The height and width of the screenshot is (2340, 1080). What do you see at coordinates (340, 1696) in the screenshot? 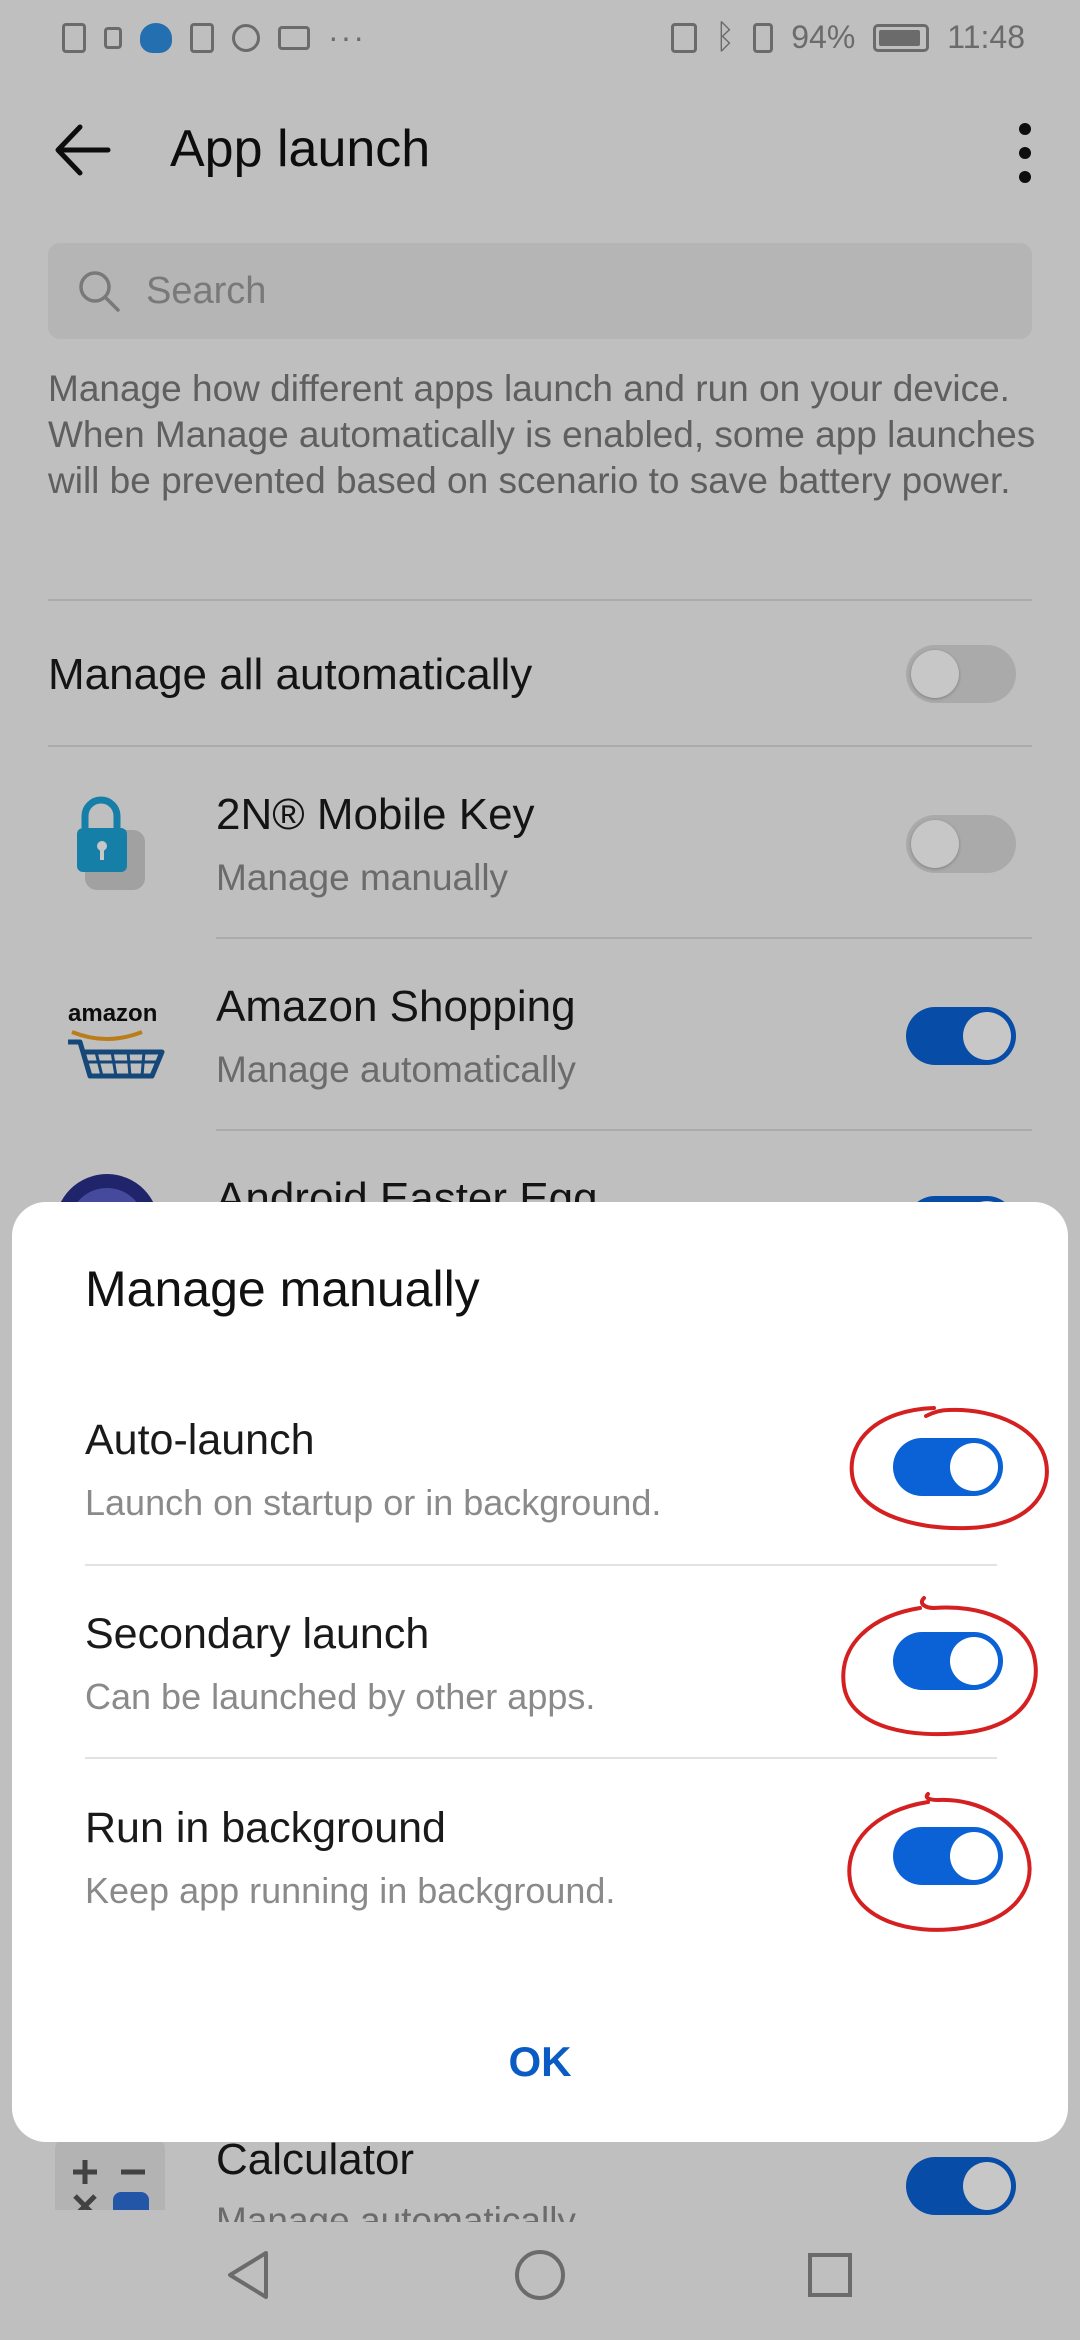
I see `secondary-launch-description: Can be launched by other apps.` at bounding box center [340, 1696].